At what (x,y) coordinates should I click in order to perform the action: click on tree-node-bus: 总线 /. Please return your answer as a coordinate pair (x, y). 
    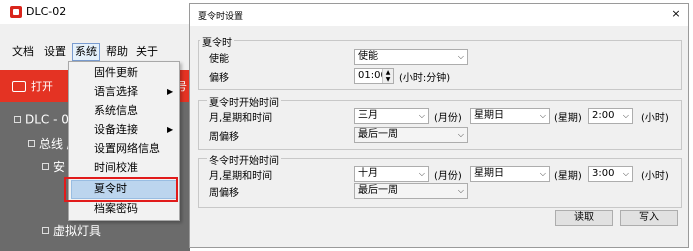
    Looking at the image, I should click on (49, 143).